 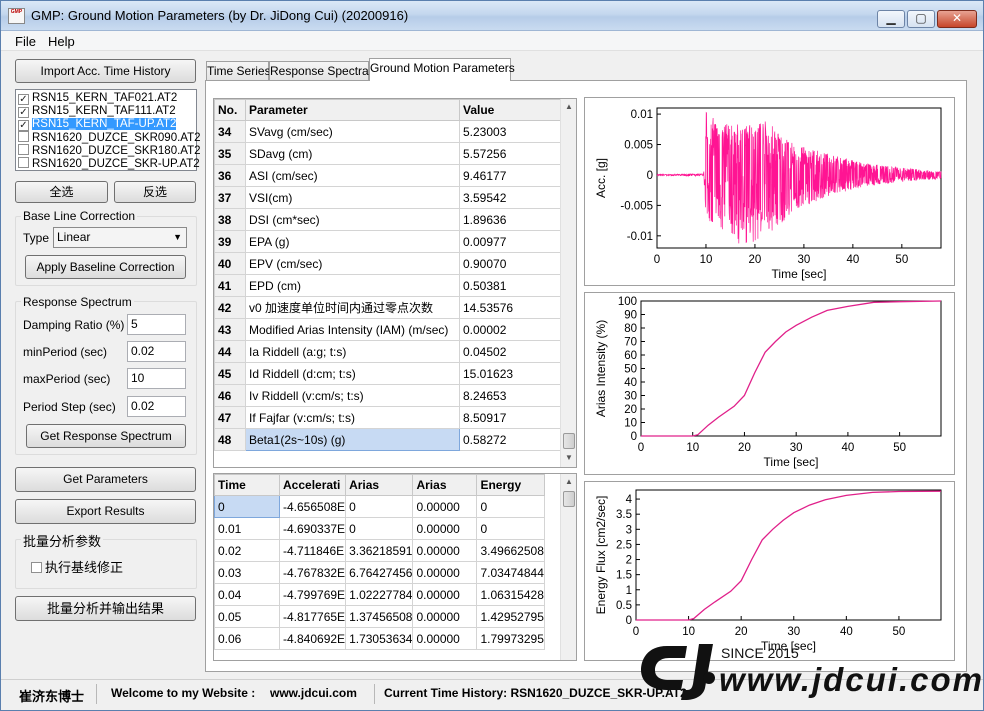 I want to click on row-number: 35, so click(x=230, y=153).